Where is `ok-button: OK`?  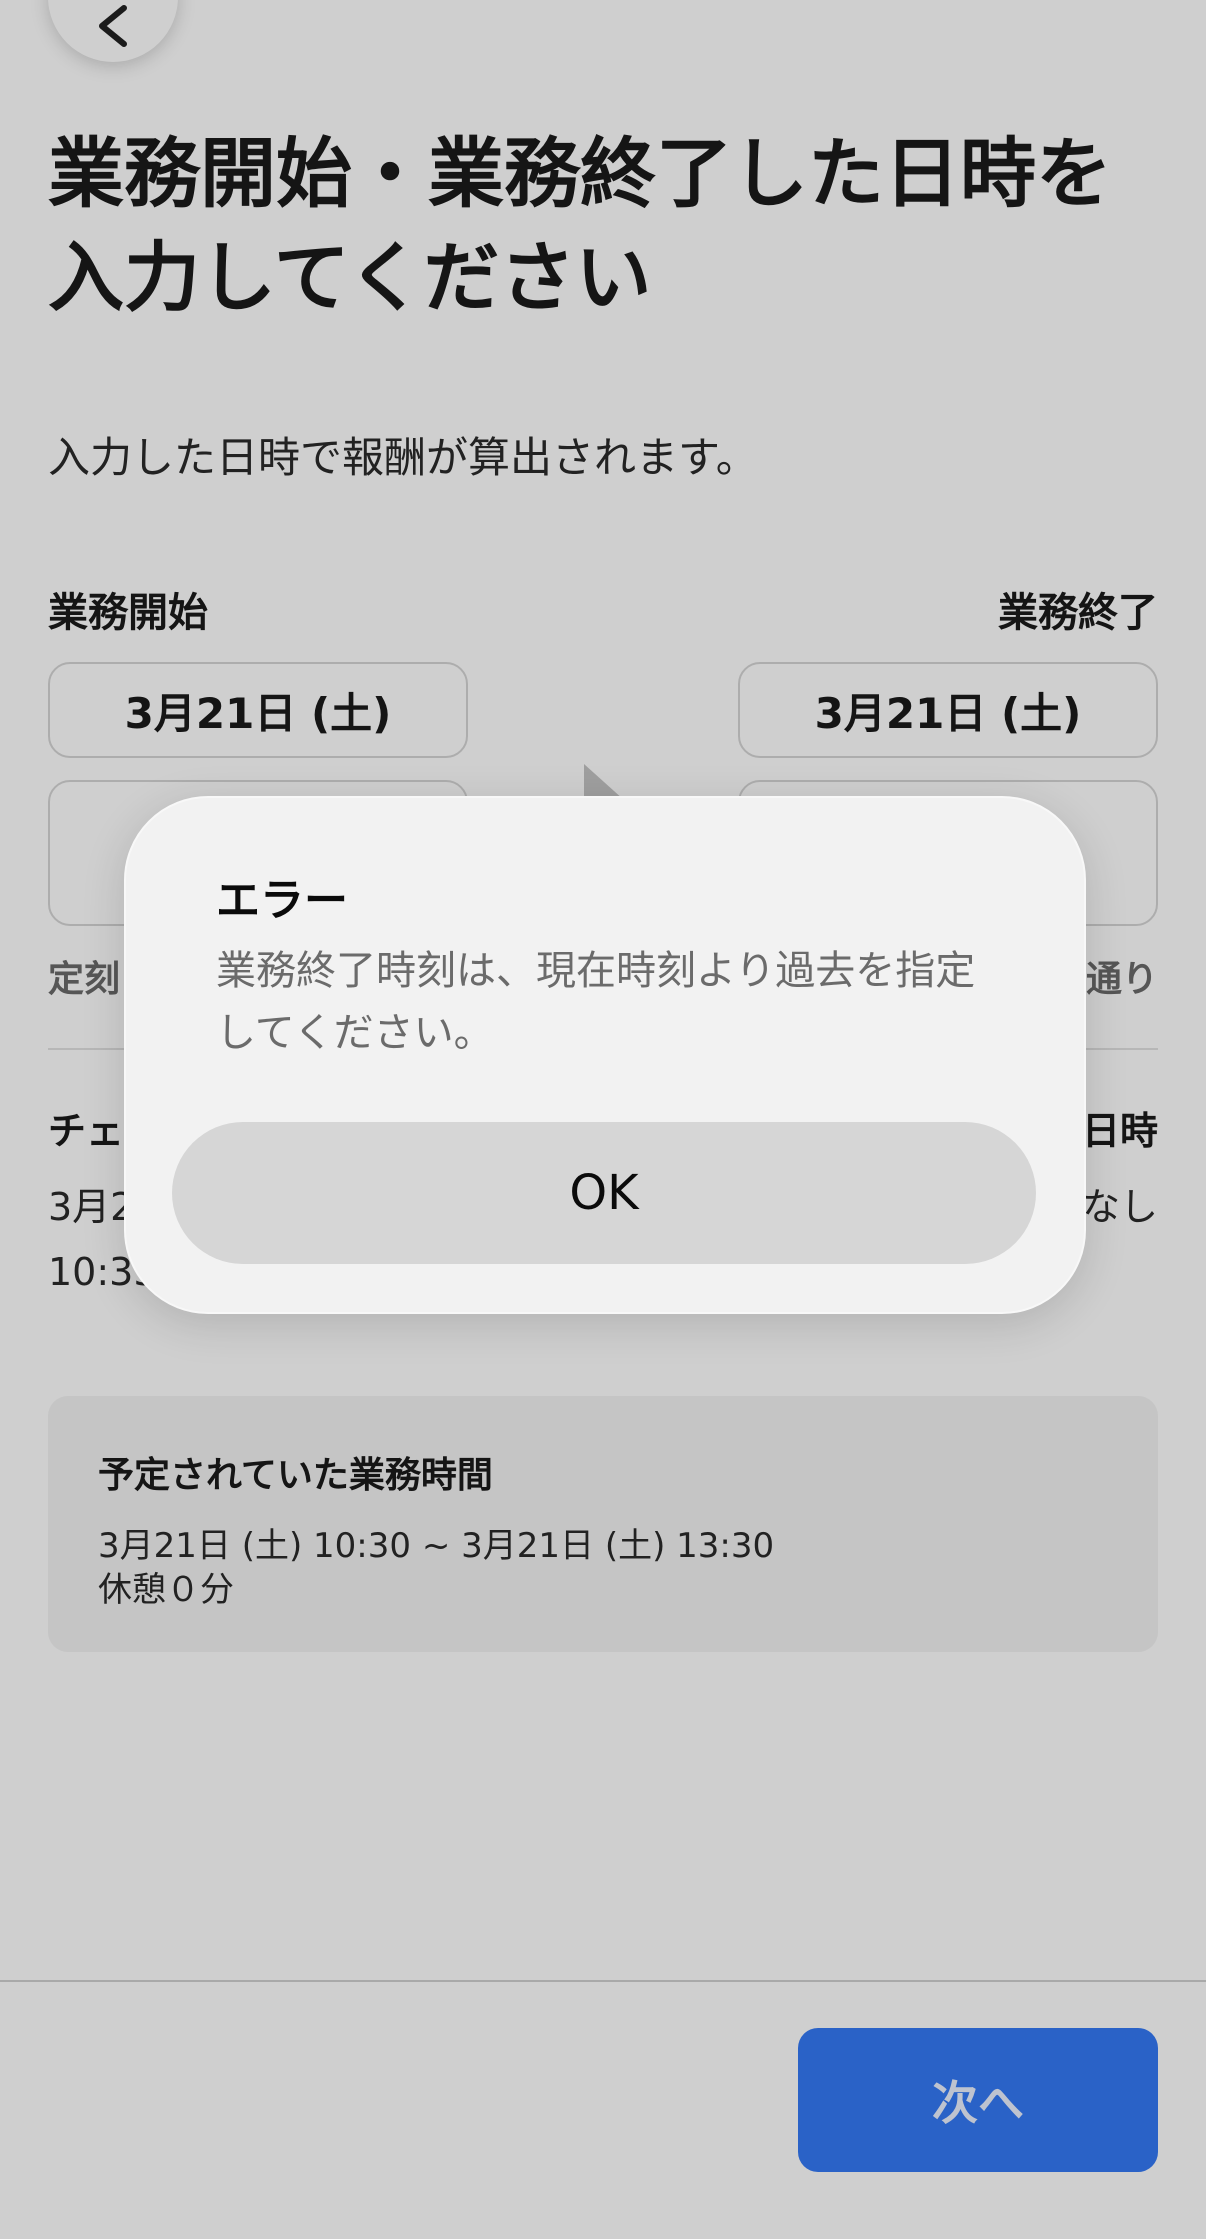
ok-button: OK is located at coordinates (604, 1193).